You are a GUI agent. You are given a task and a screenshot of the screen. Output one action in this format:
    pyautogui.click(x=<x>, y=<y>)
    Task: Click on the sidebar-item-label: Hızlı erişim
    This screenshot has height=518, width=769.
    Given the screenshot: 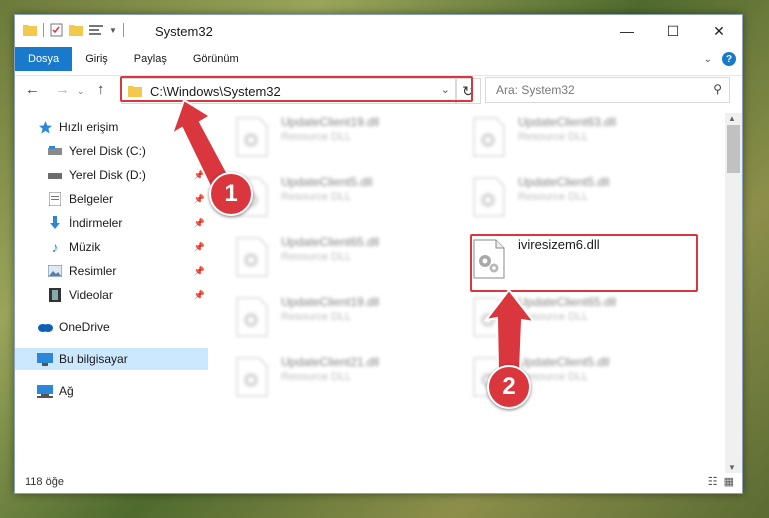 What is the action you would take?
    pyautogui.click(x=89, y=127)
    